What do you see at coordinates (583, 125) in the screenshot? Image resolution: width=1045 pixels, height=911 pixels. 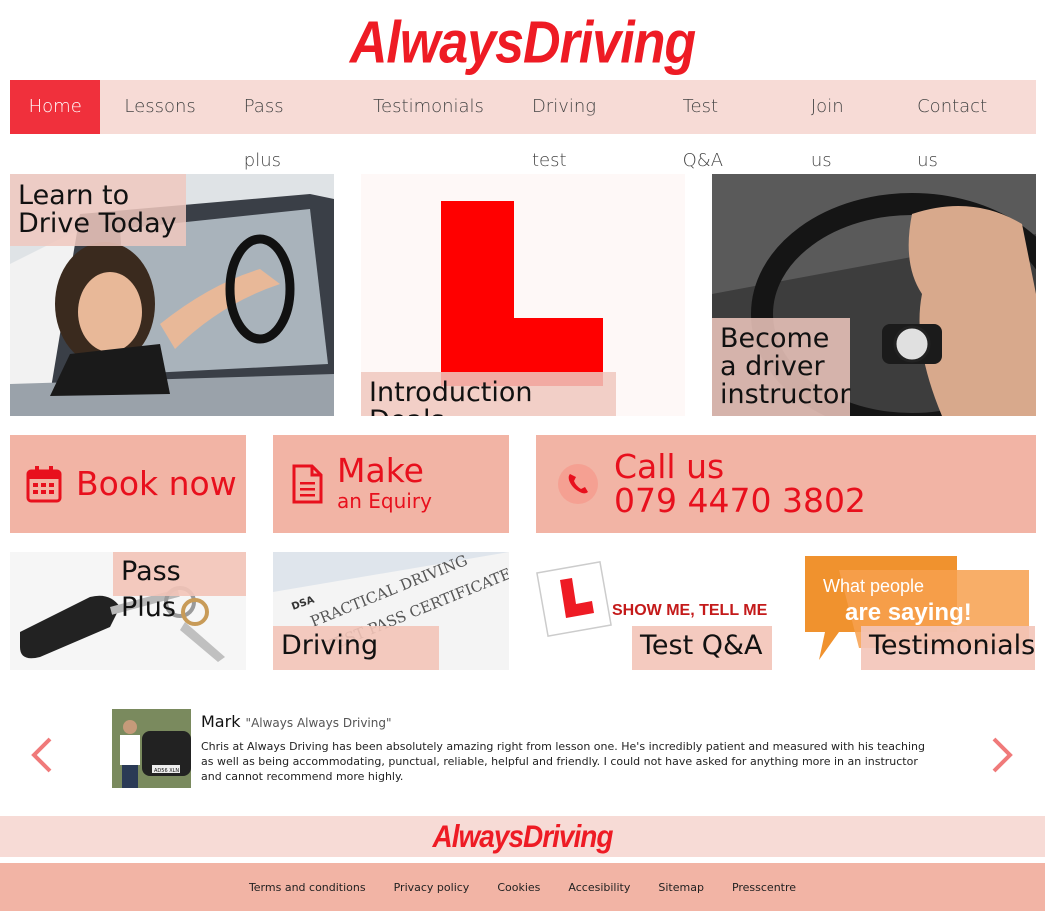 I see `nav-driving-test: Driving test` at bounding box center [583, 125].